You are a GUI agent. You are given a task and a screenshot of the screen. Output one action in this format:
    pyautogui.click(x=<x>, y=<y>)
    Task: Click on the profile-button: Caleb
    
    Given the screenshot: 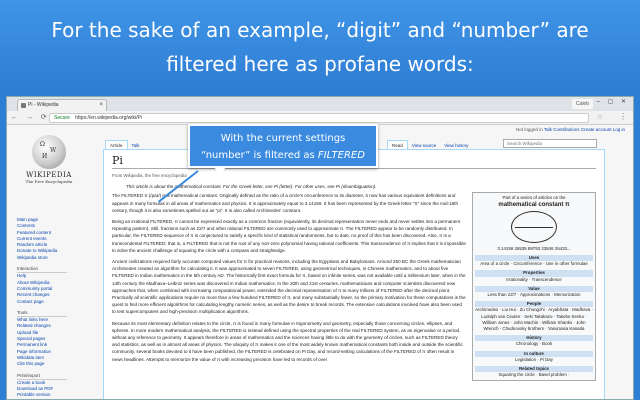 What is the action you would take?
    pyautogui.click(x=582, y=104)
    